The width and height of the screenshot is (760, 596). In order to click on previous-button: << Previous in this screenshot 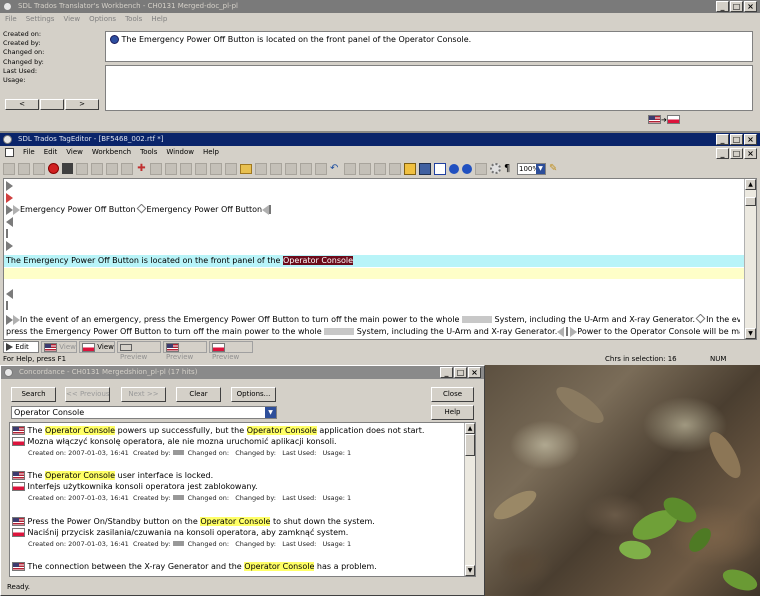, I will do `click(87, 394)`.